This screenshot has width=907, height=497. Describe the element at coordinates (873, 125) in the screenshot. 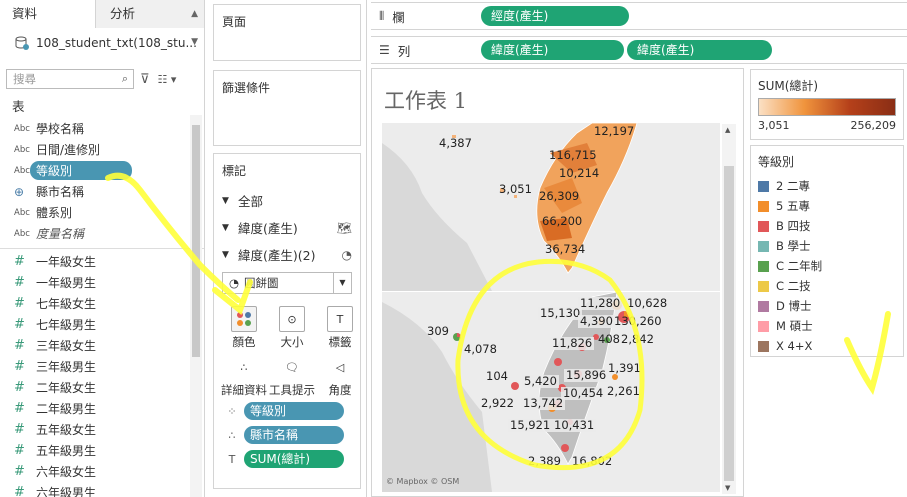

I see `sum-legend-max: 256,209` at that location.